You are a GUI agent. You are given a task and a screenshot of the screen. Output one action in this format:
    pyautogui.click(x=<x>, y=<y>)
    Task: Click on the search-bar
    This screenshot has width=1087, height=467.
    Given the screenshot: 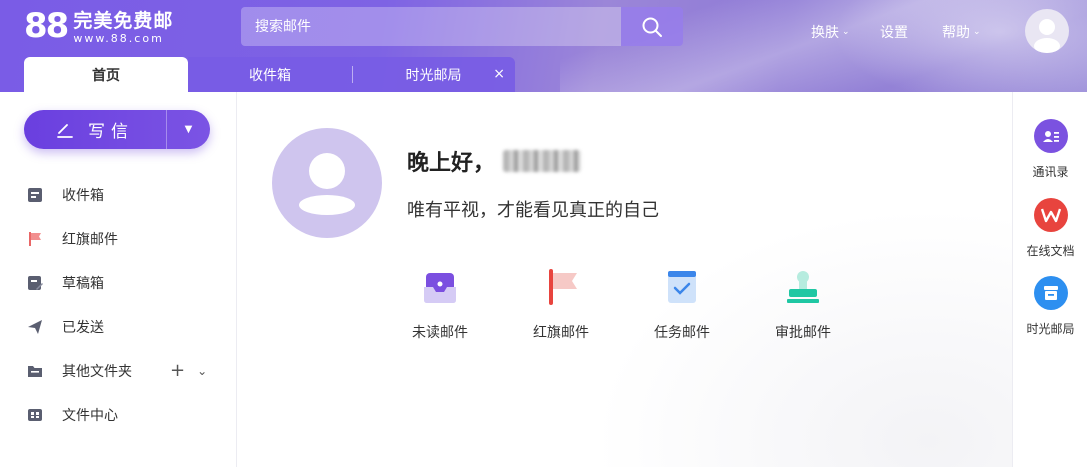 What is the action you would take?
    pyautogui.click(x=462, y=26)
    